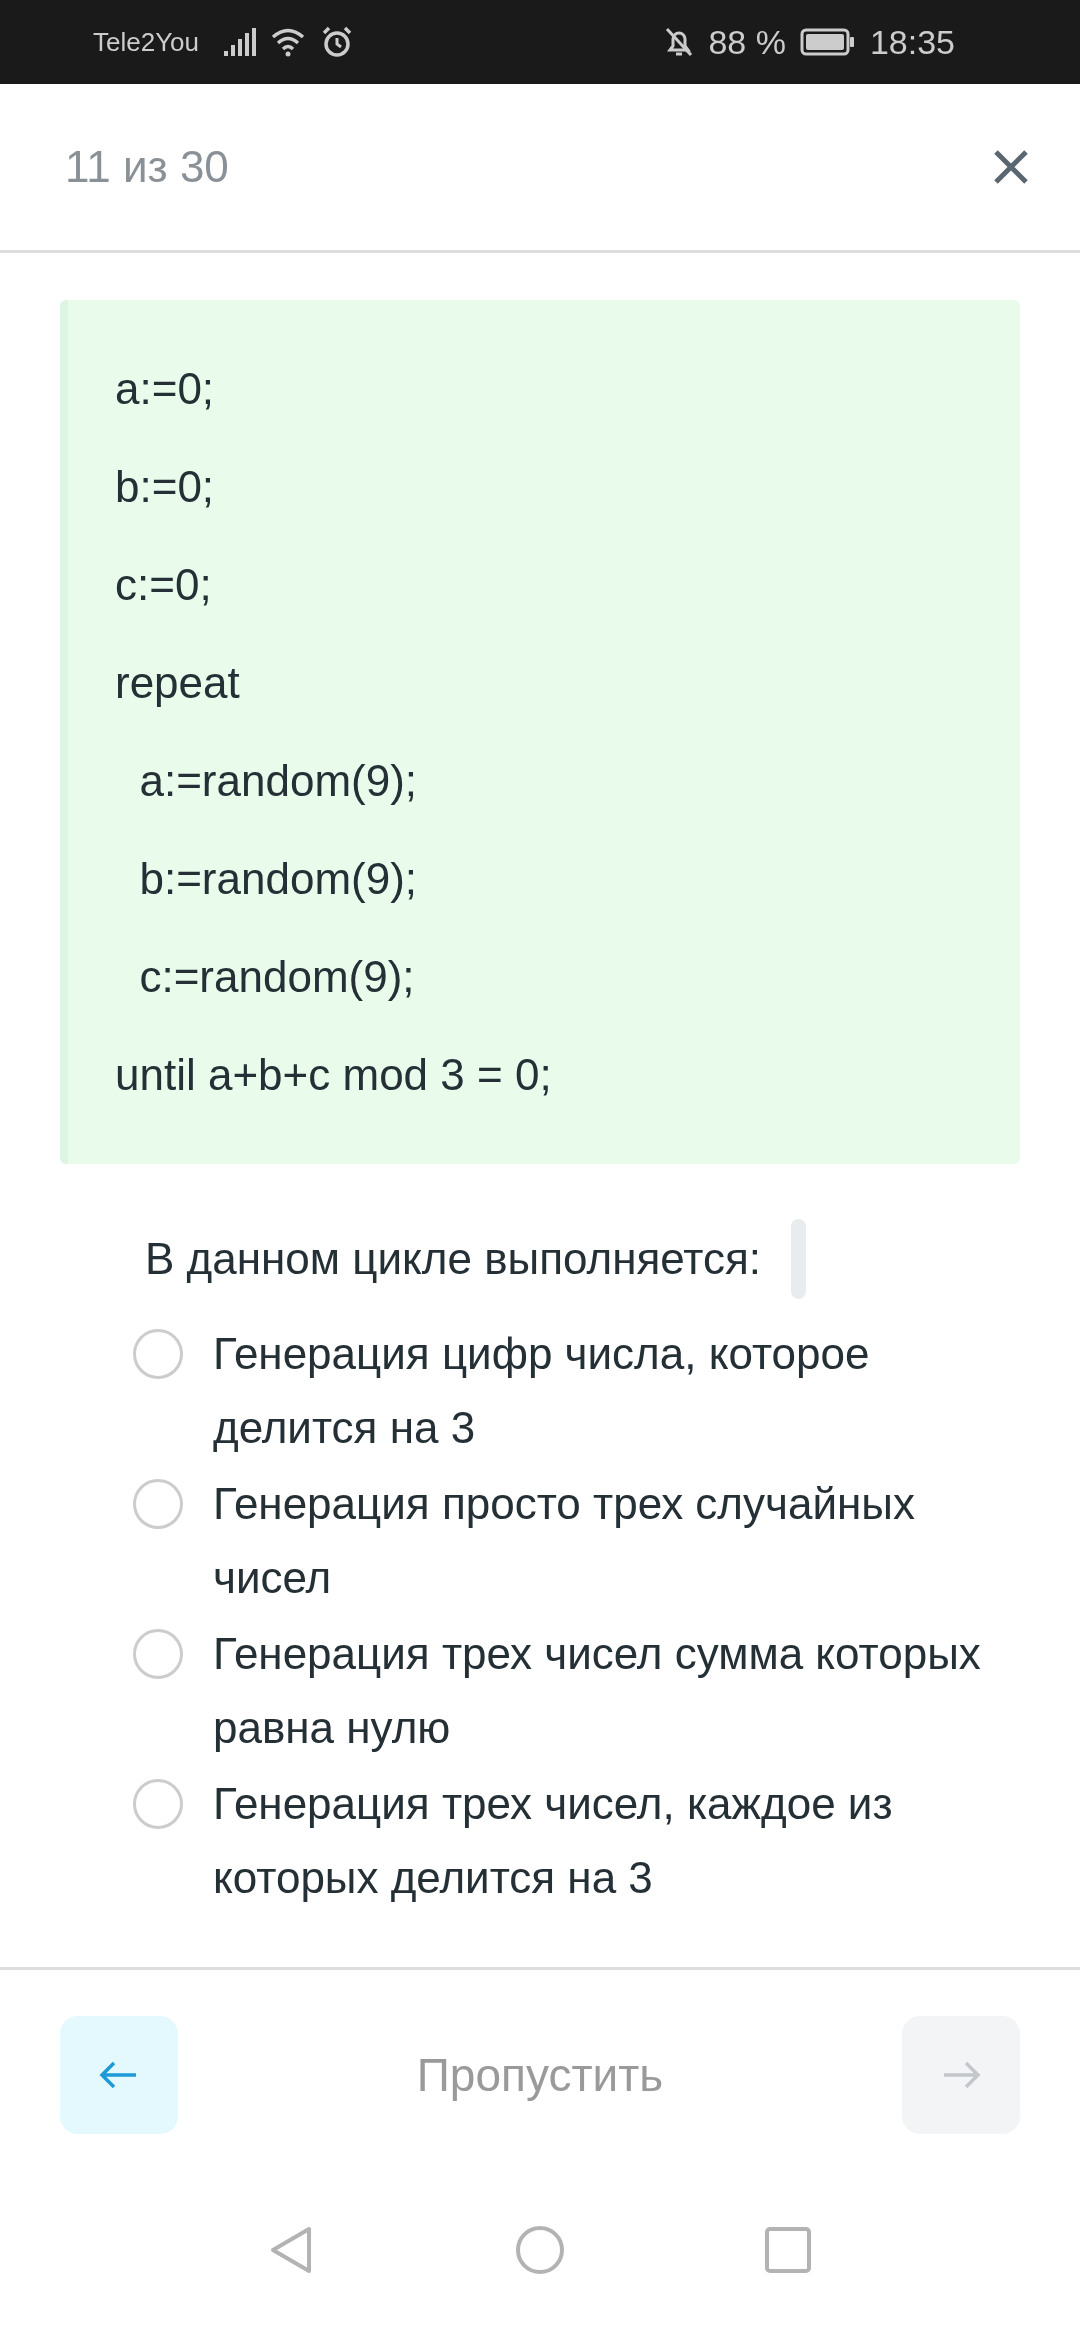 The width and height of the screenshot is (1080, 2340). I want to click on battery-percent: 88 %, so click(747, 42).